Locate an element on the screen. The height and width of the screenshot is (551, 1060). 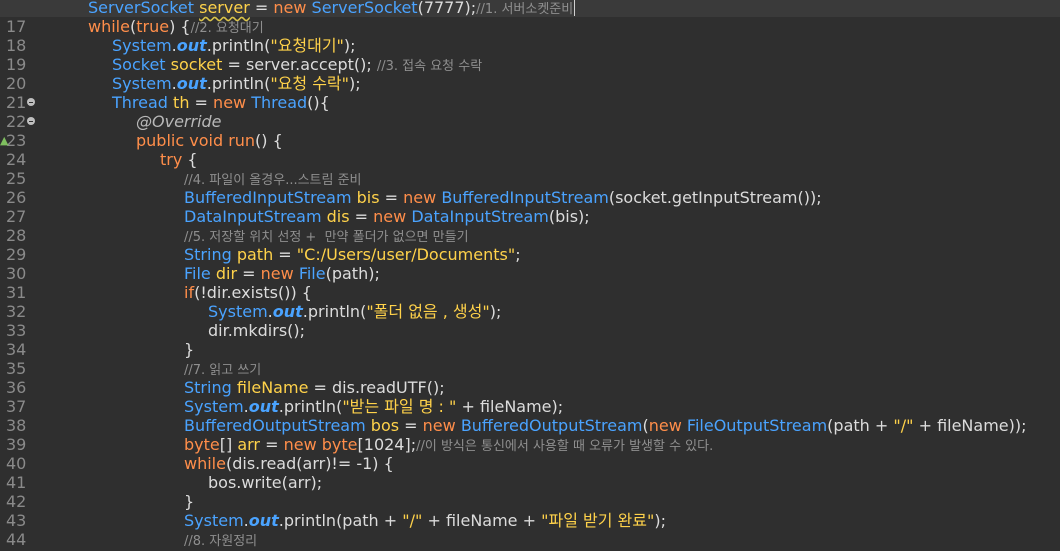
code-comment: //5. 저장할 위치 선정 + 만약 폴더가 없으면 만들기 is located at coordinates (326, 237).